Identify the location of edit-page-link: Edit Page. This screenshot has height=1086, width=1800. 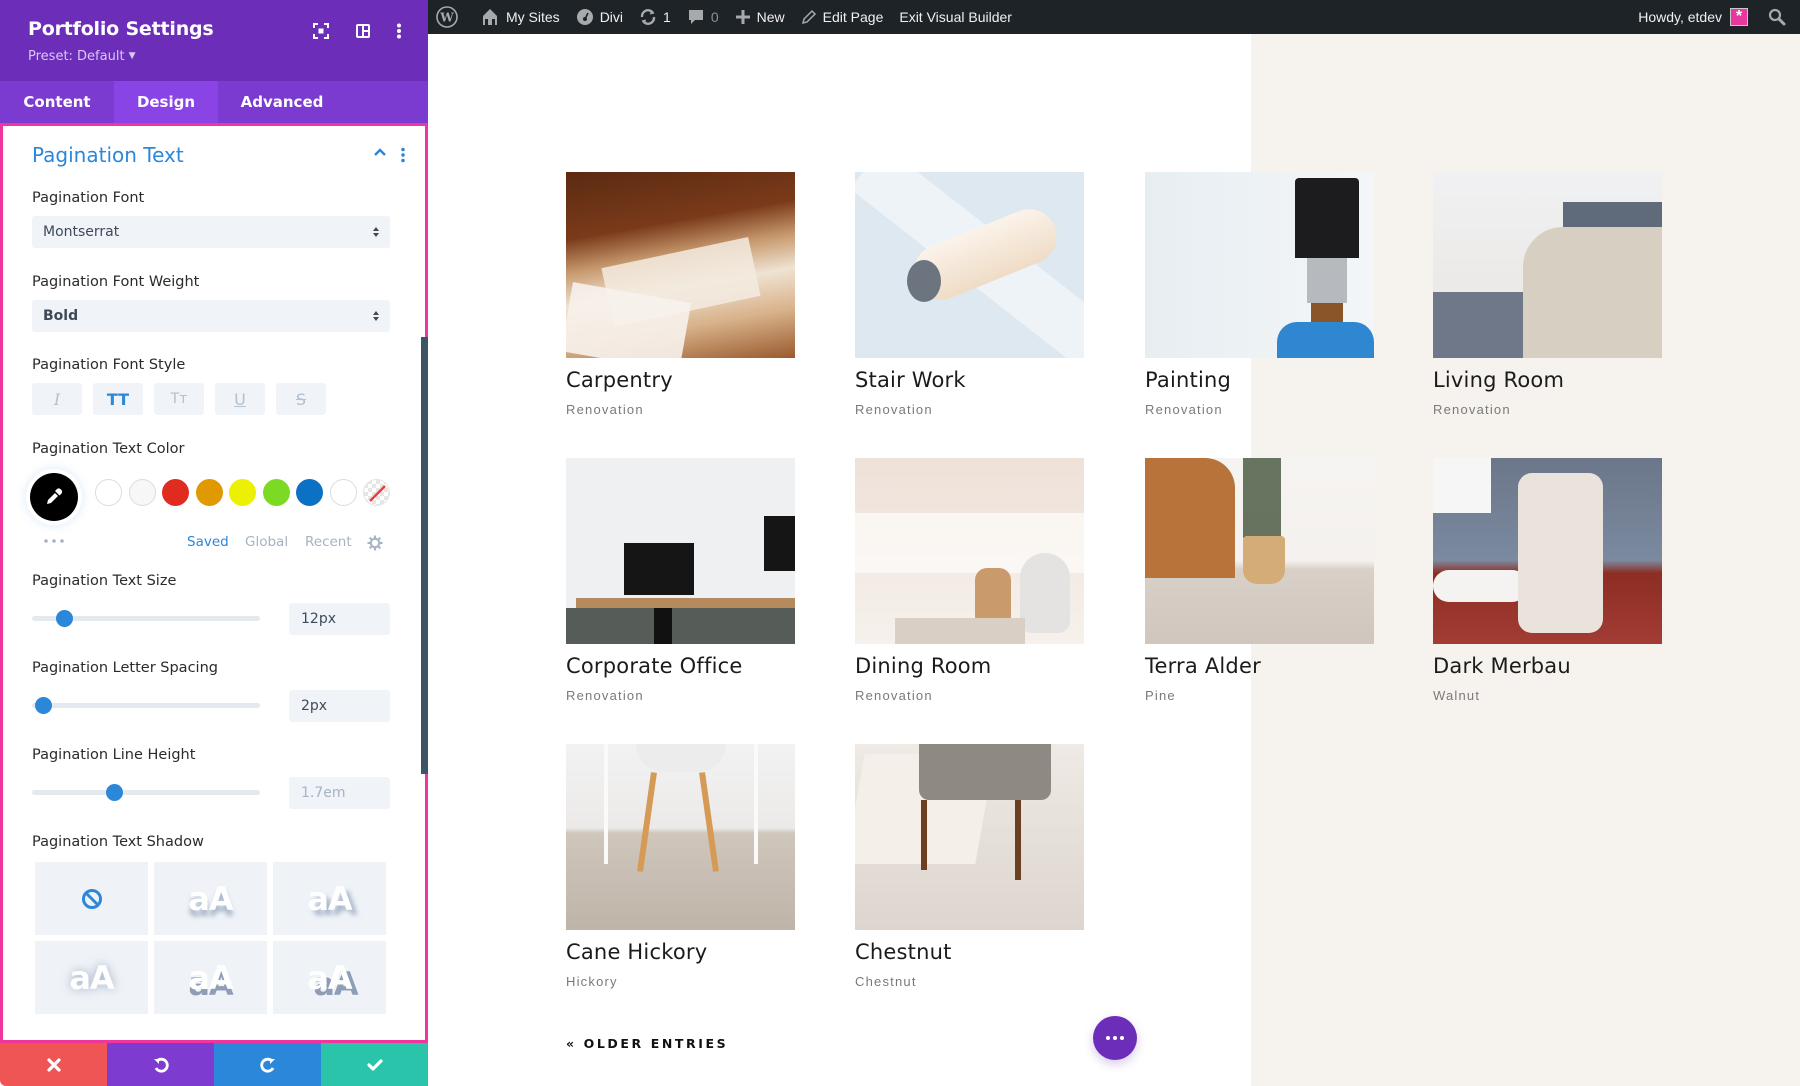
(842, 17).